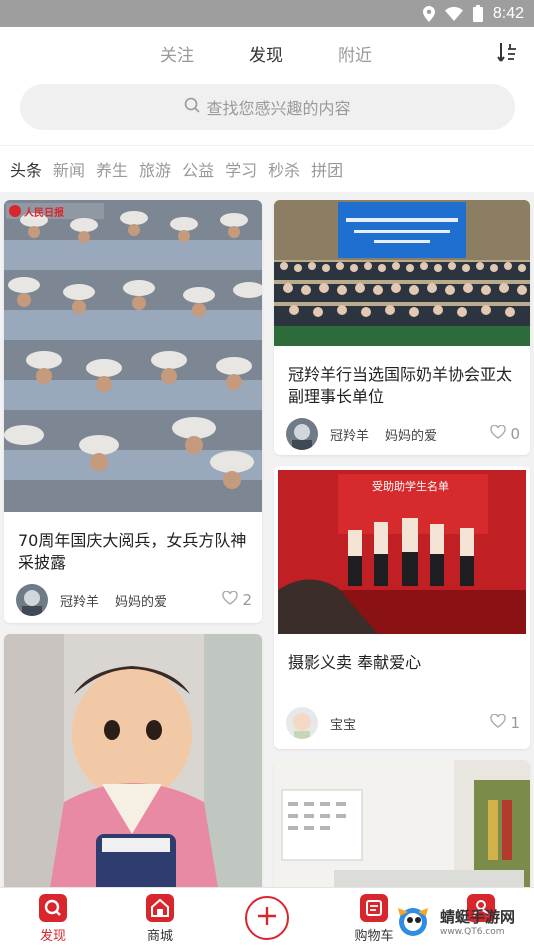 The width and height of the screenshot is (534, 949). What do you see at coordinates (428, 13) in the screenshot?
I see `location-icon` at bounding box center [428, 13].